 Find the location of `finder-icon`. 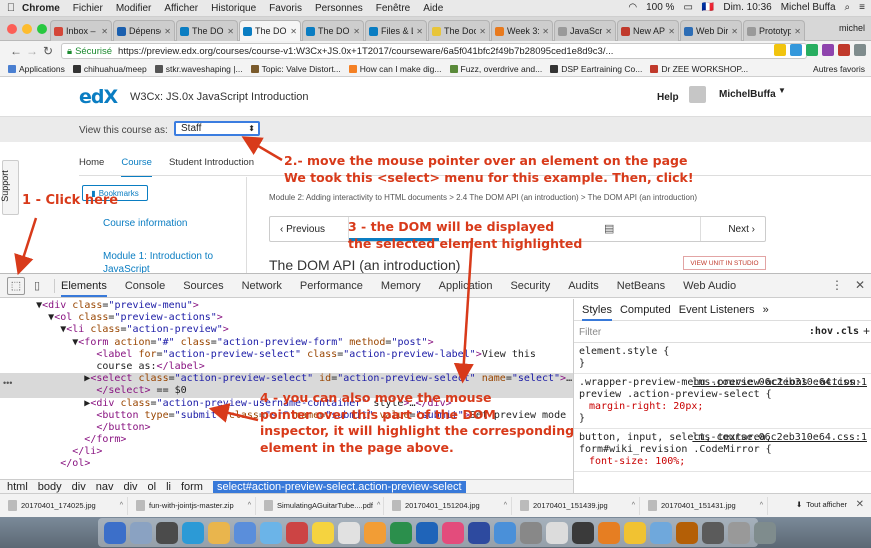

finder-icon is located at coordinates (115, 532).